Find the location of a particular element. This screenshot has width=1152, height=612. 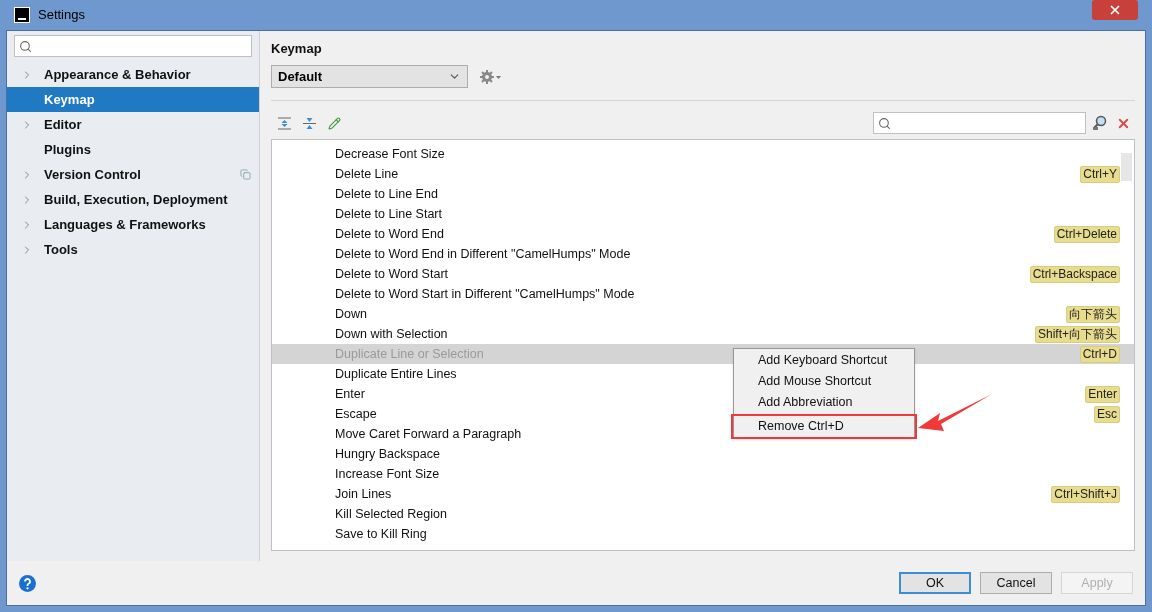

action-name: Delete to Word Start in Different "CamelHumps" Mode is located at coordinates (485, 294).